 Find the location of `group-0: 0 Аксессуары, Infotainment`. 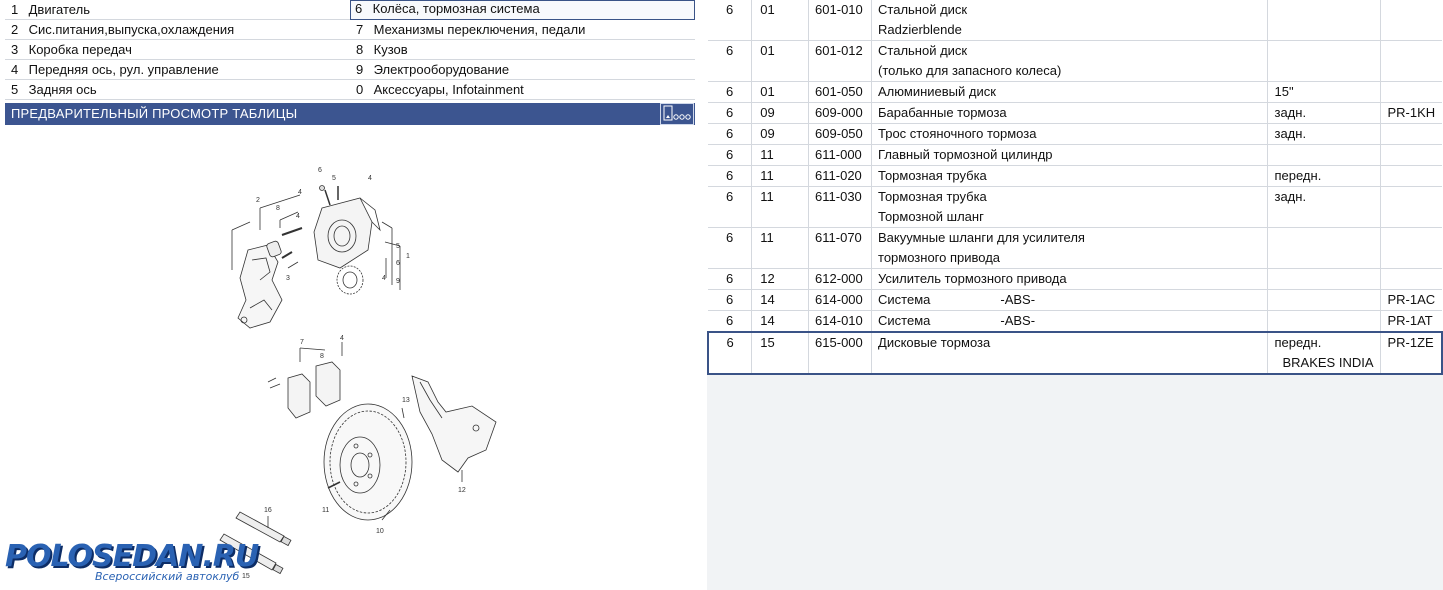

group-0: 0 Аксессуары, Infotainment is located at coordinates (522, 90).